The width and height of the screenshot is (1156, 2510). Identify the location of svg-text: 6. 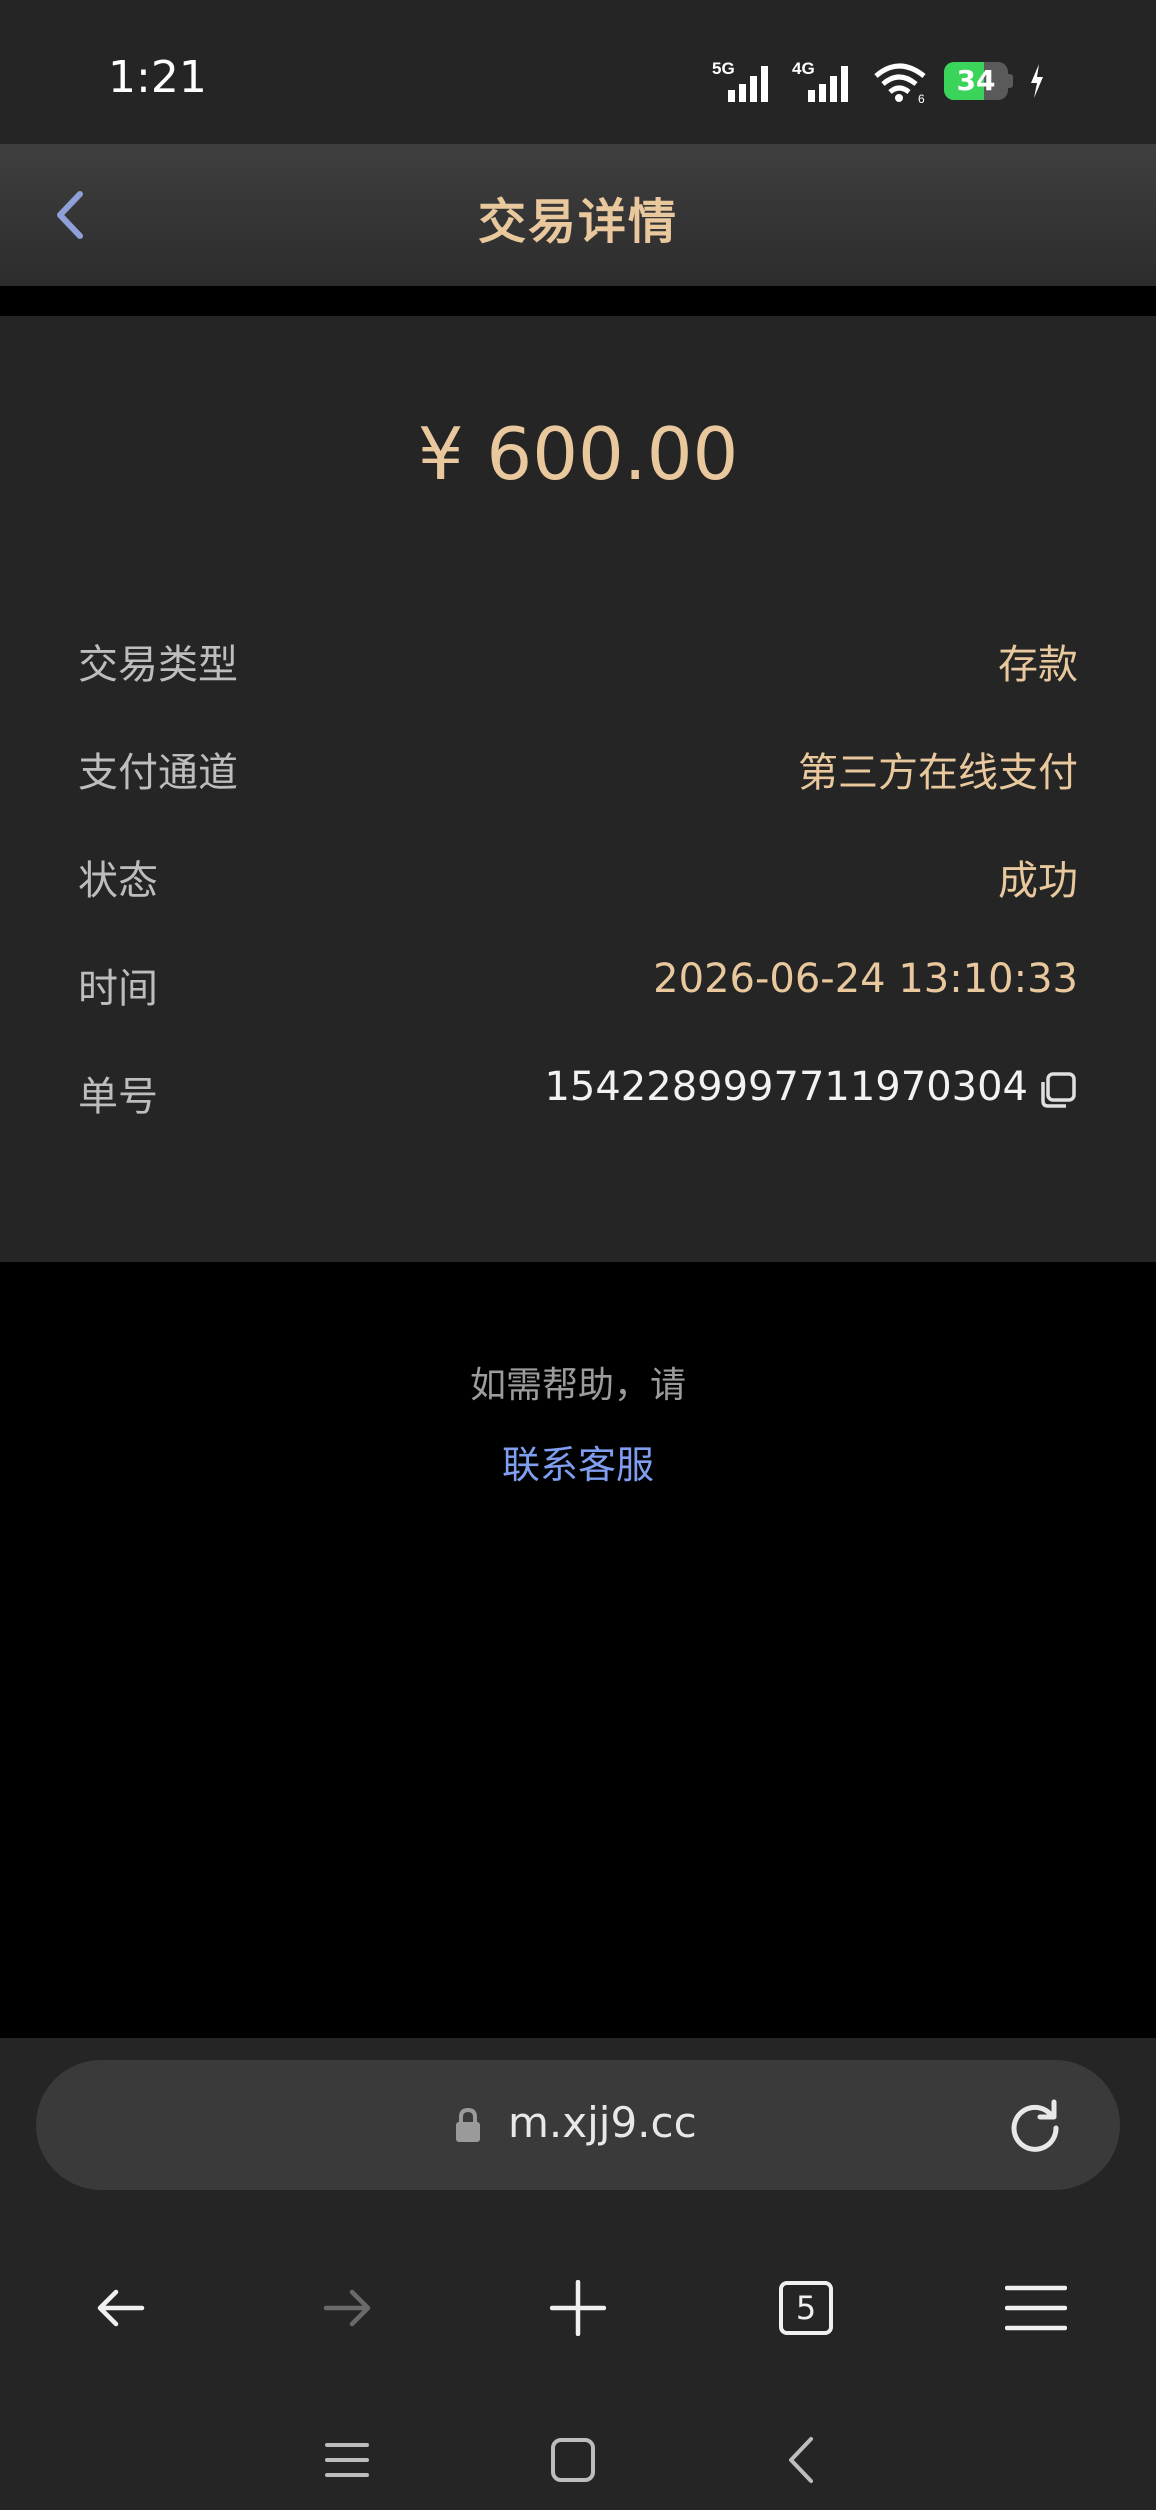
(921, 98).